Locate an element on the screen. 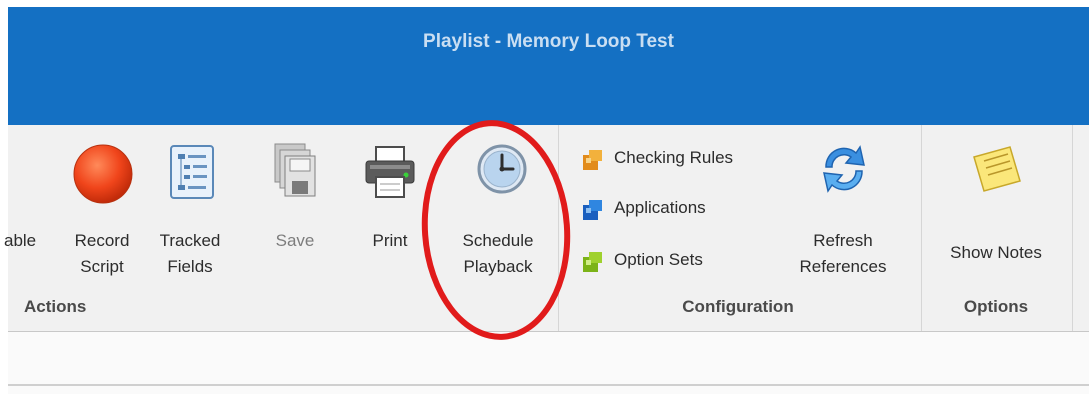  tracked-label-1: Tracked is located at coordinates (190, 240).